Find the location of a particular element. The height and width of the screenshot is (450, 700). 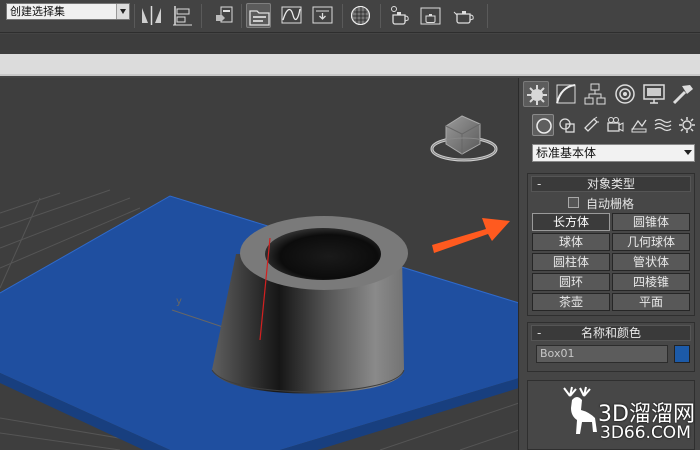

schematic-view-icon is located at coordinates (322, 15).